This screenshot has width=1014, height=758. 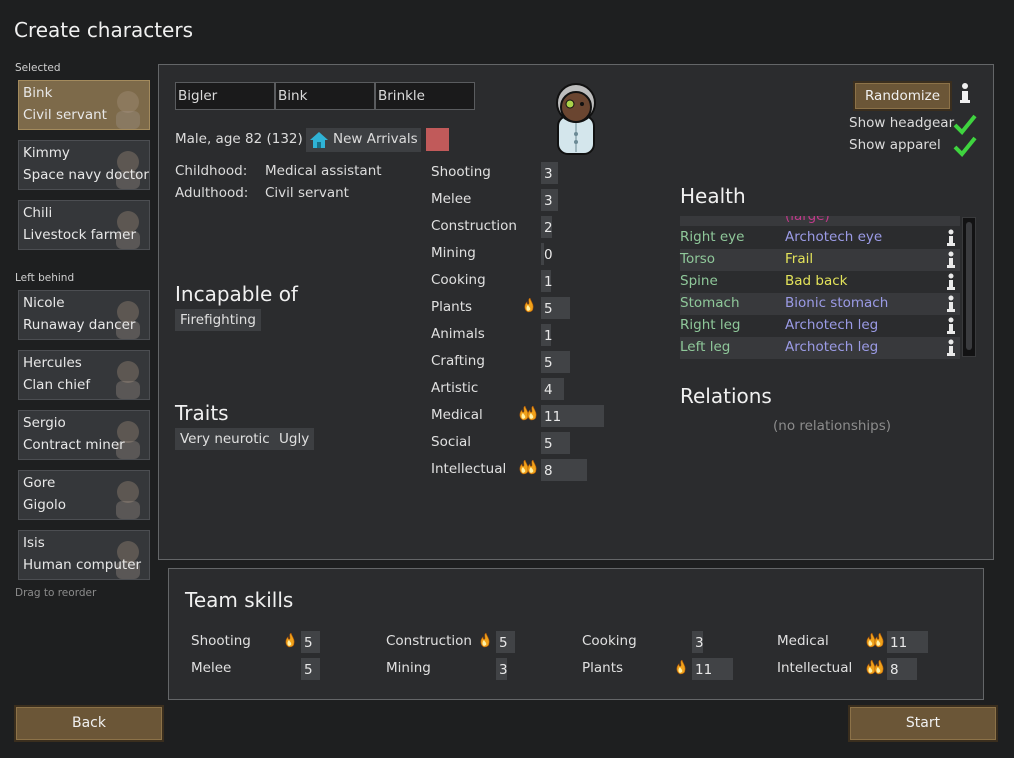 I want to click on character-summary: Male, age 82 (132), so click(x=239, y=139).